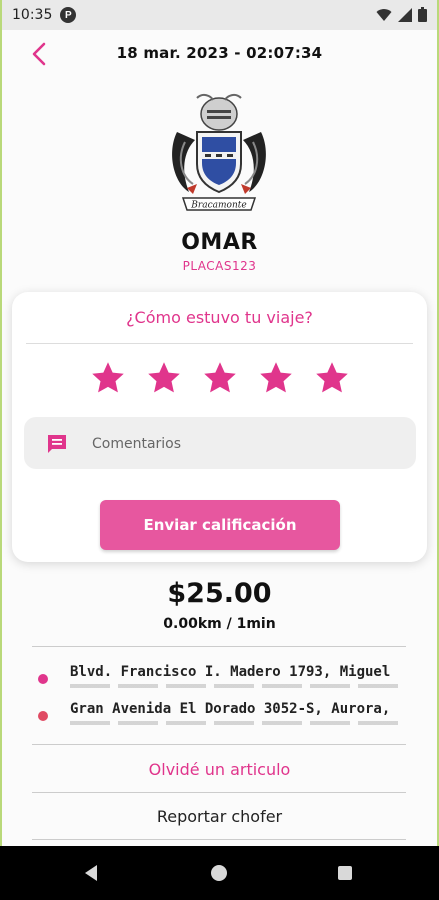 This screenshot has height=900, width=439. Describe the element at coordinates (219, 53) in the screenshot. I see `trip-datetime: 18 mar. 2023 - 02:07:34` at that location.